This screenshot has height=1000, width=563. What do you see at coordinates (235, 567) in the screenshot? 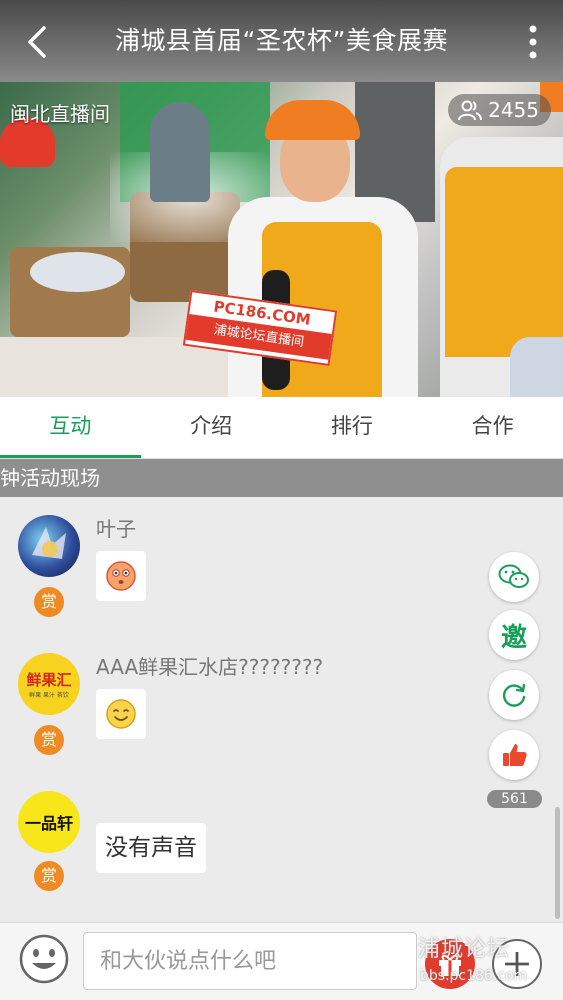
I see `chat-message: 赏 叶子` at bounding box center [235, 567].